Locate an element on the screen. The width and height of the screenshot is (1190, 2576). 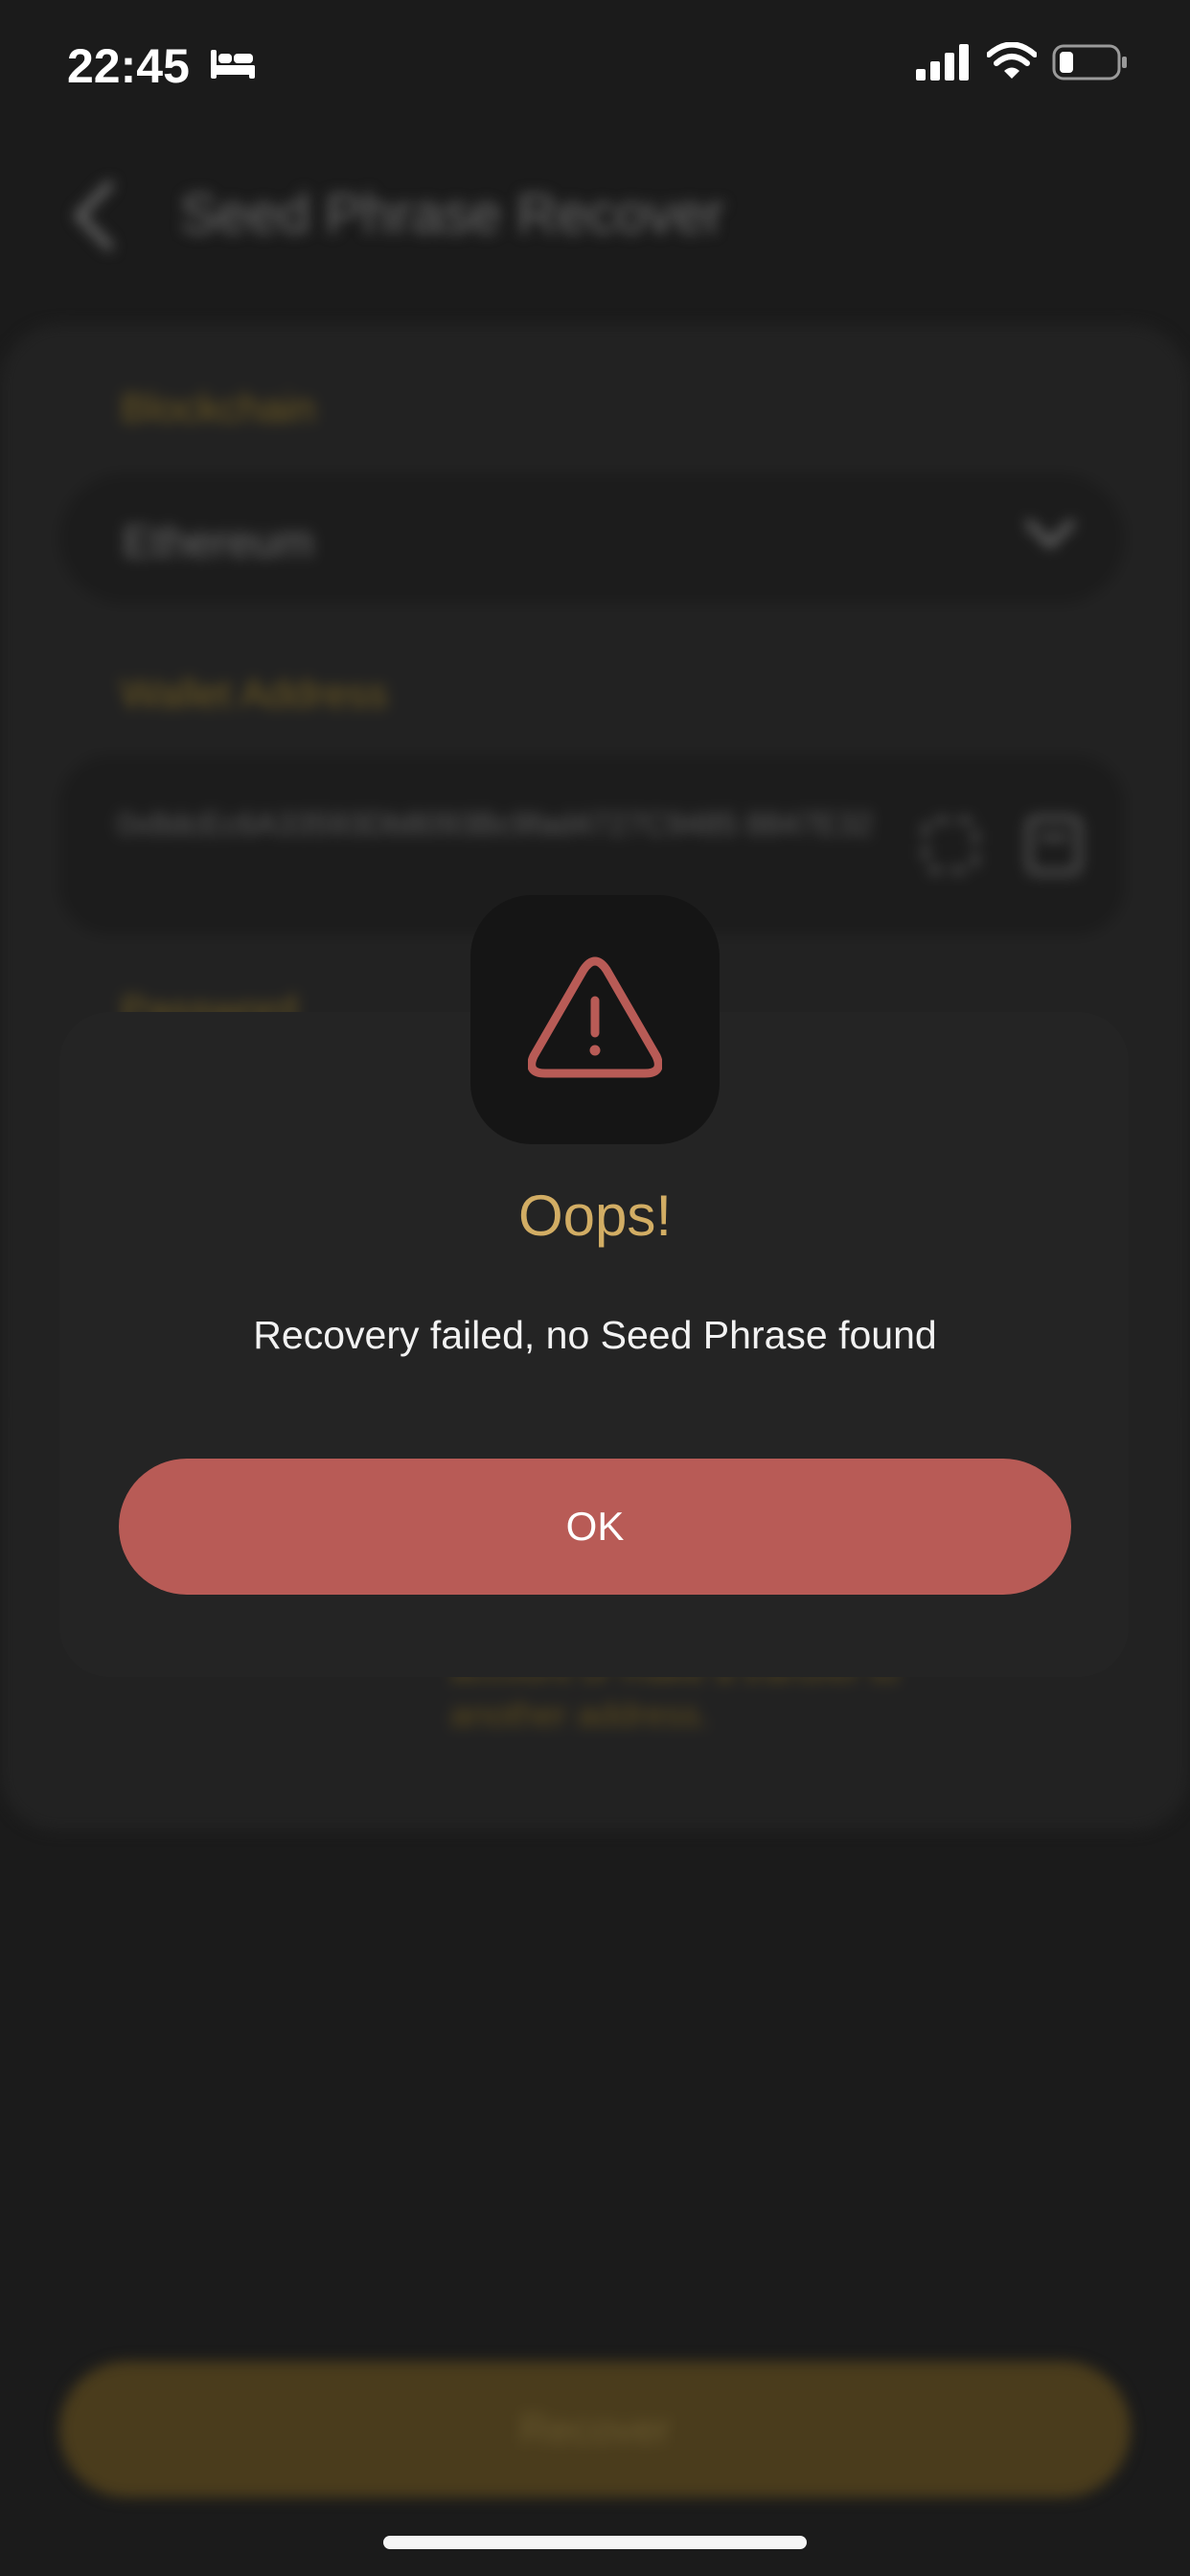
chevron-left-icon is located at coordinates (96, 216).